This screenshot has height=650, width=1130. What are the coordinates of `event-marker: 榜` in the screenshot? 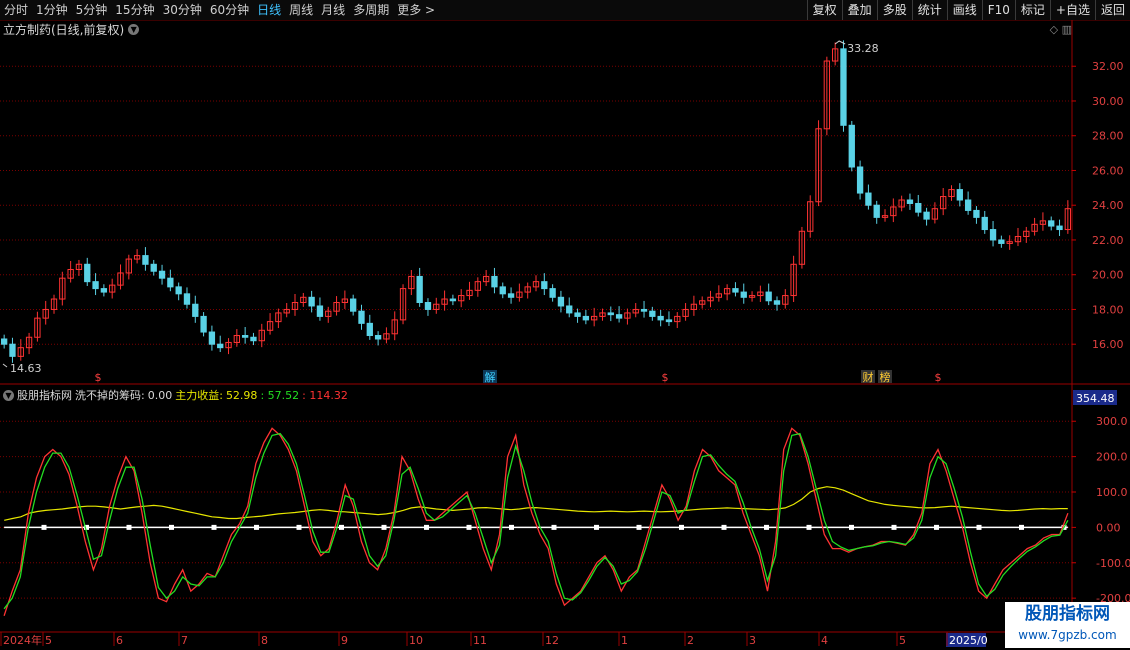 It's located at (885, 377).